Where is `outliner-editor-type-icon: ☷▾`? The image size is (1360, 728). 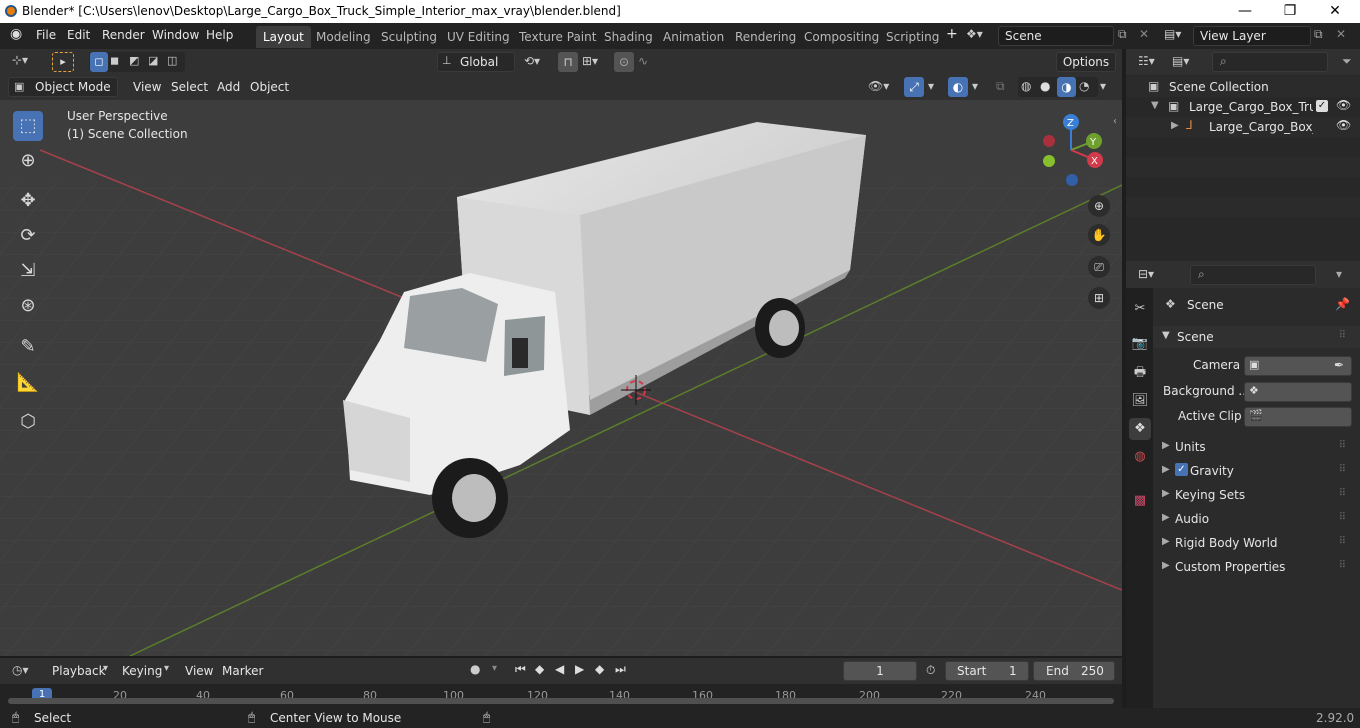
outliner-editor-type-icon: ☷▾ is located at coordinates (1146, 61).